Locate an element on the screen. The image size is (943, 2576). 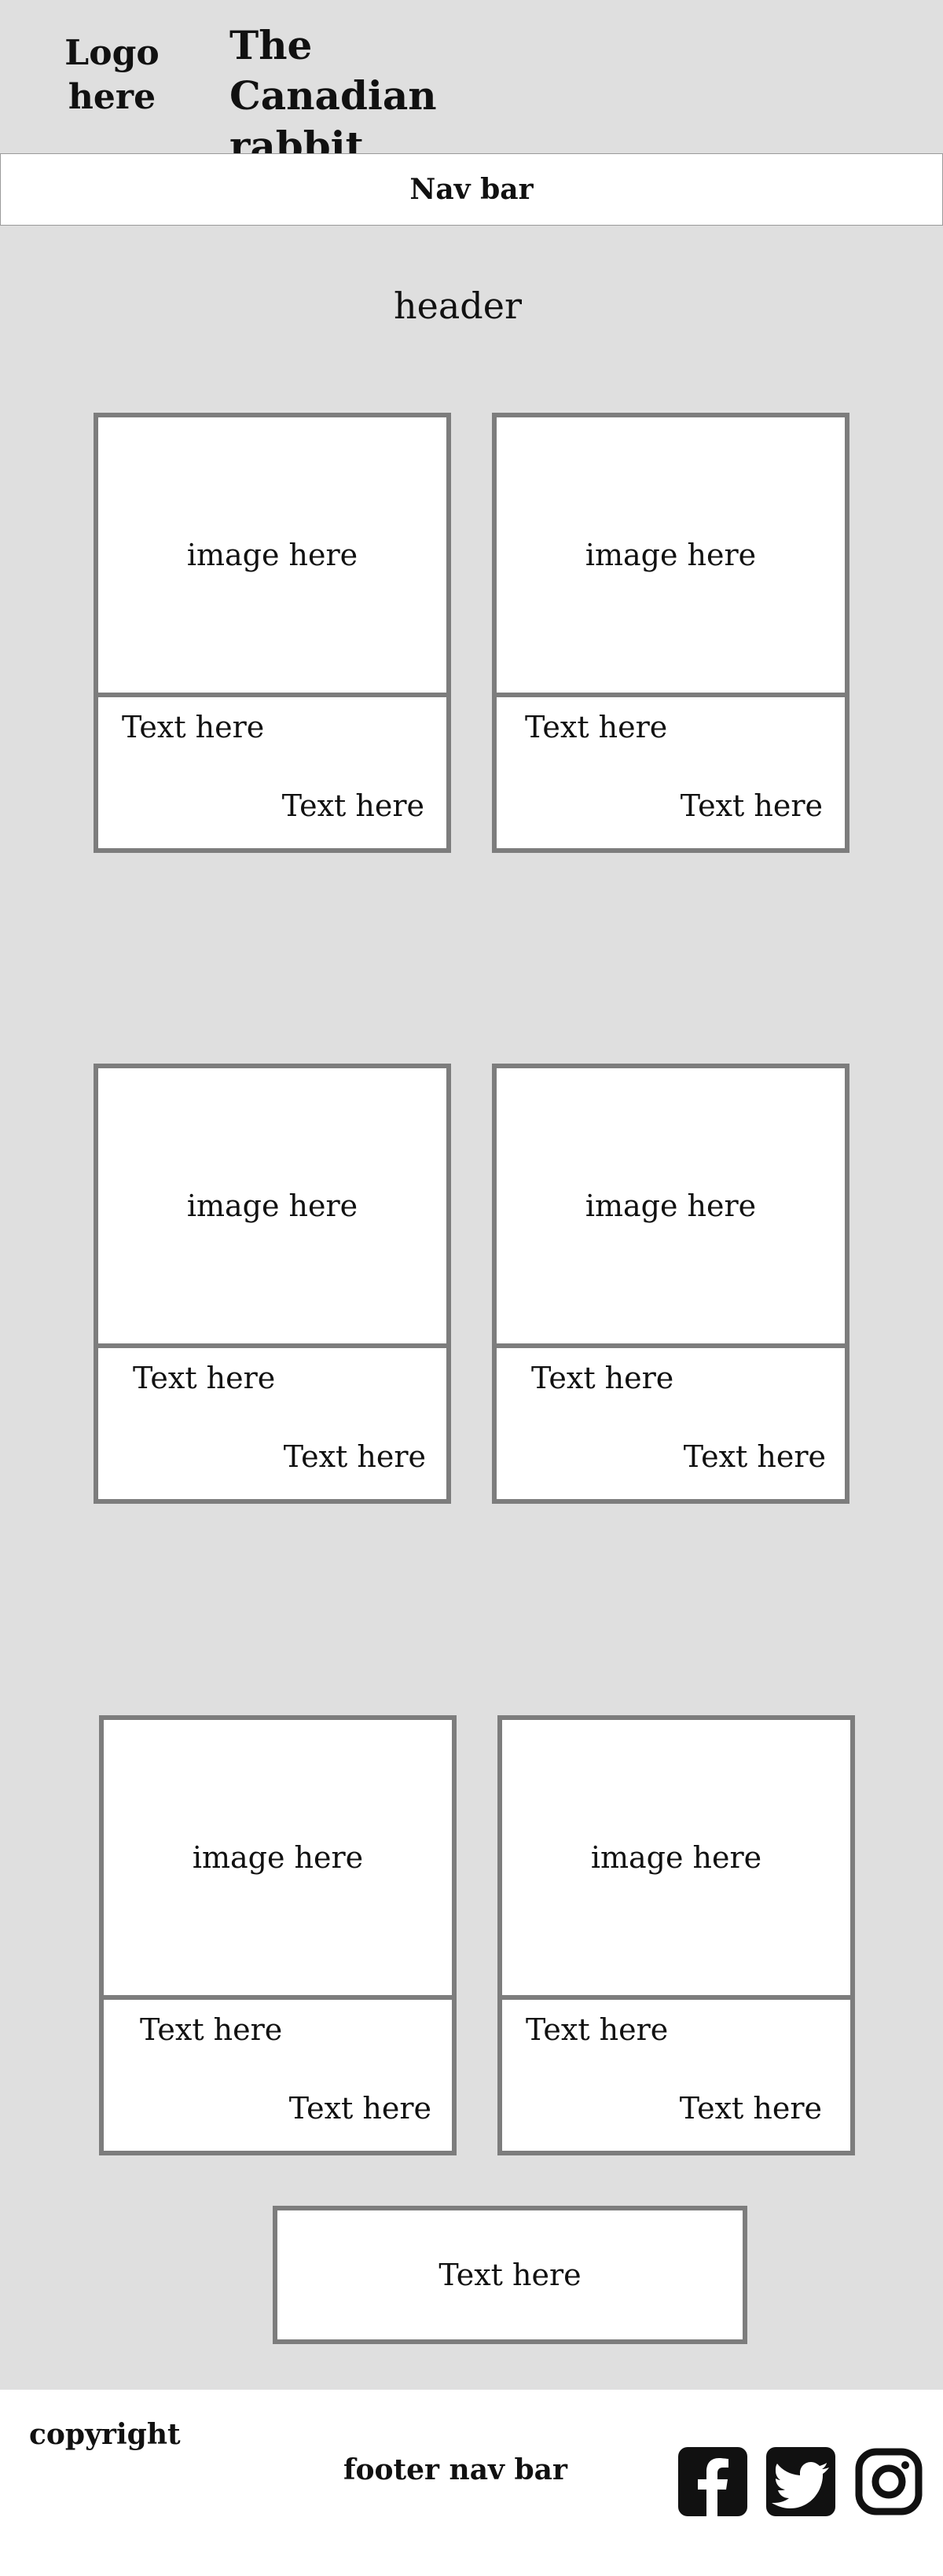
logo: Logo here is located at coordinates (112, 75).